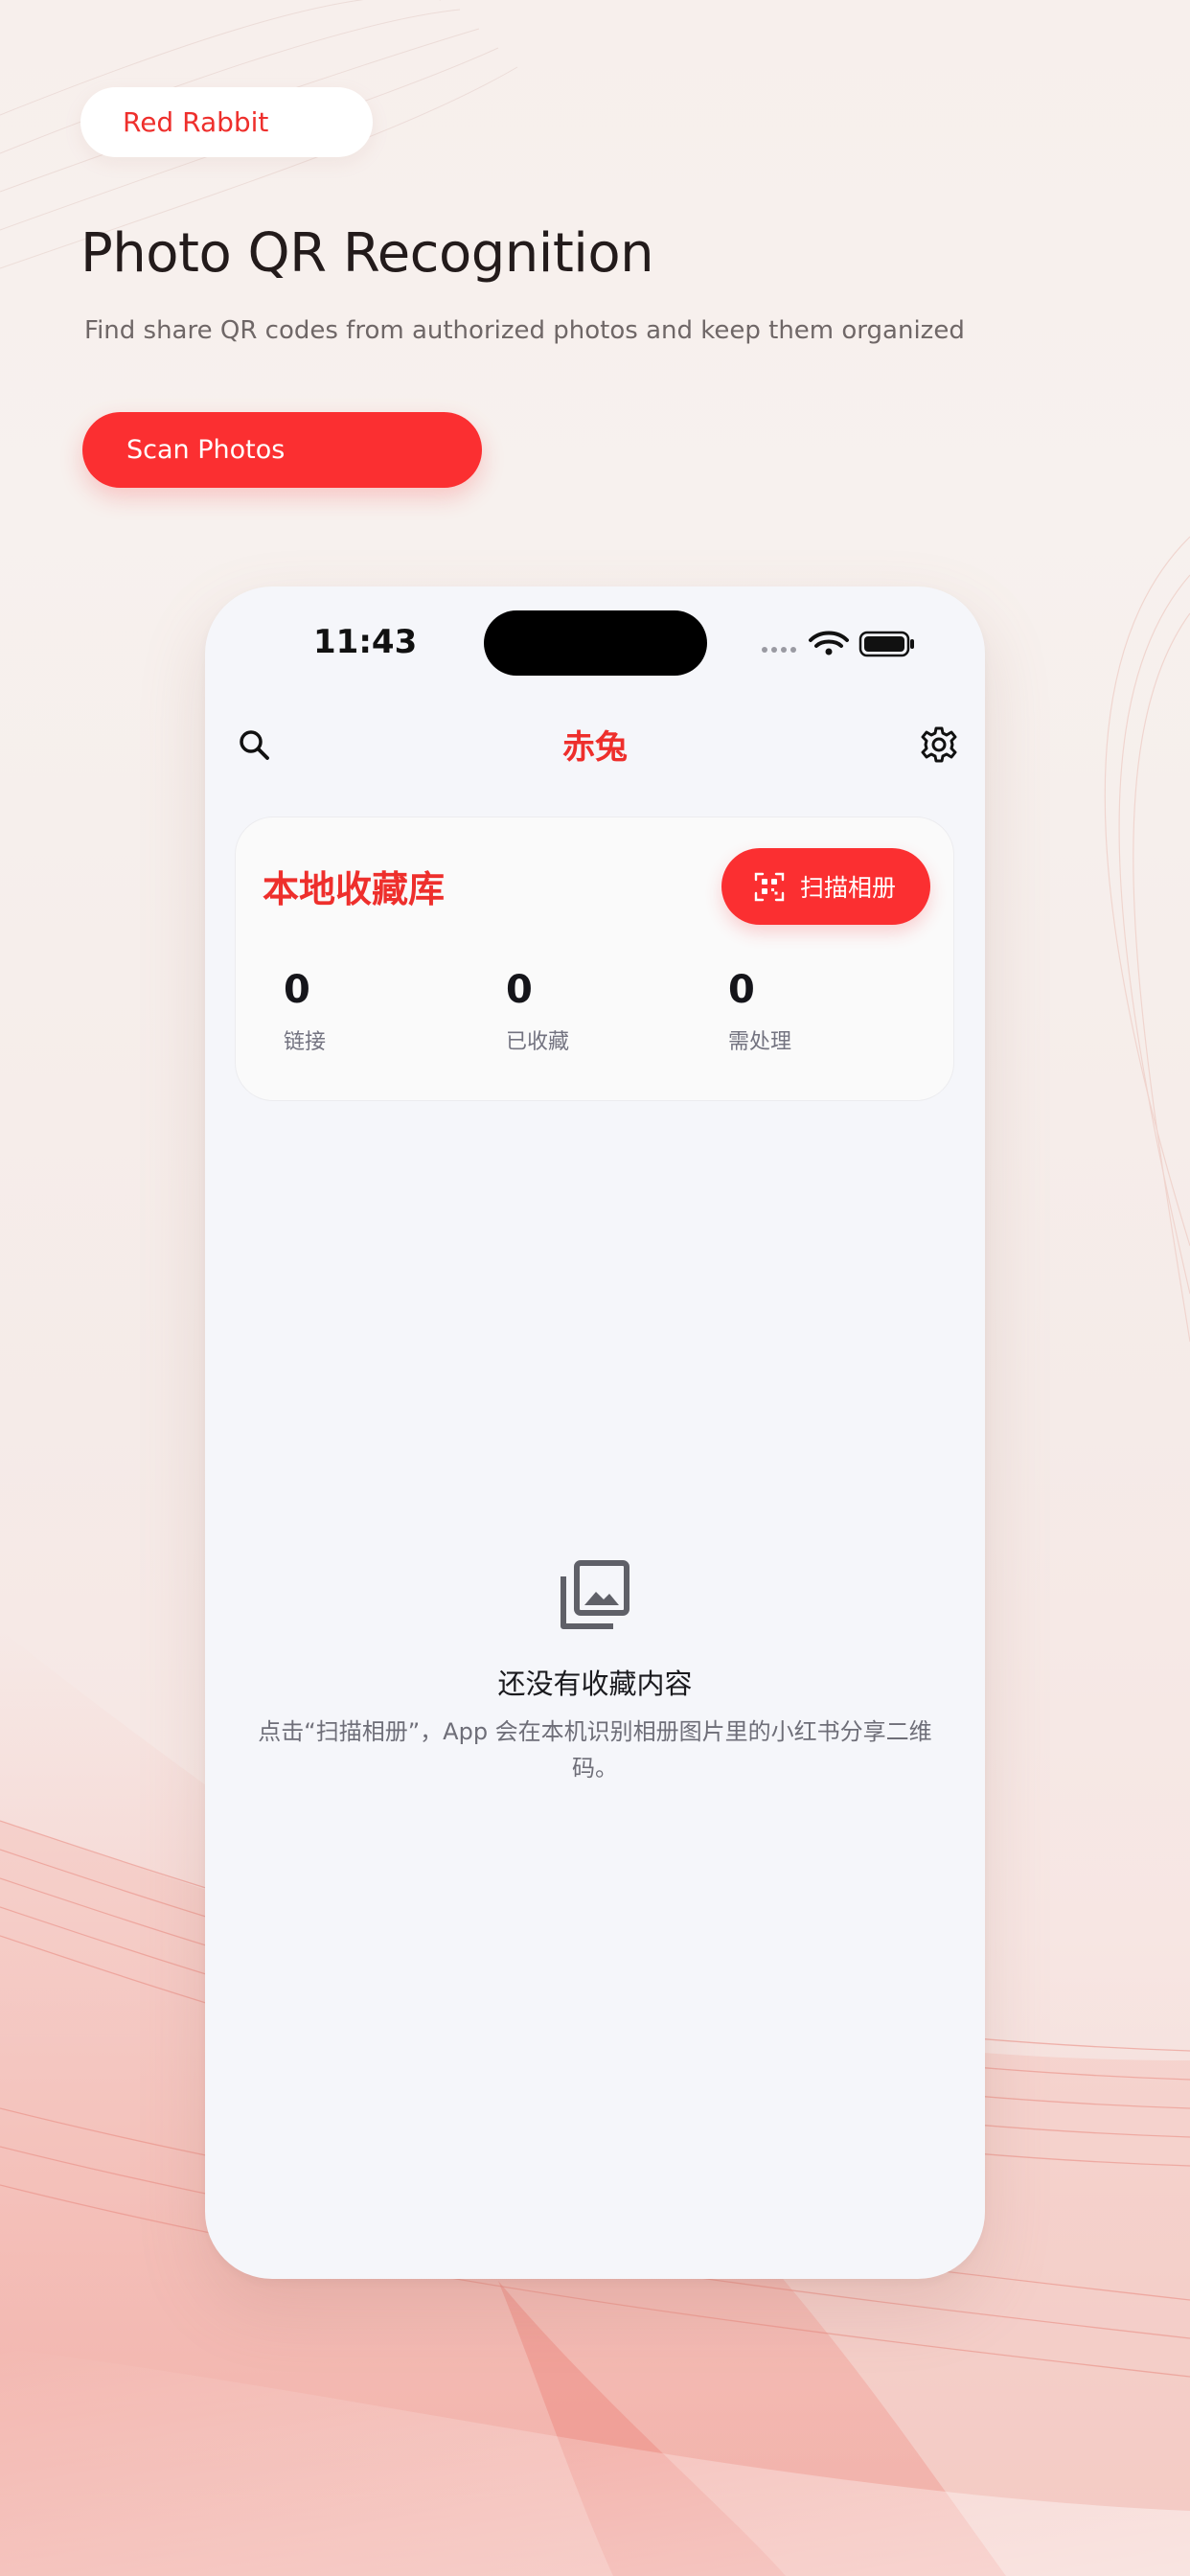 The height and width of the screenshot is (2576, 1190). I want to click on scan-album-label: 扫描相册, so click(849, 888).